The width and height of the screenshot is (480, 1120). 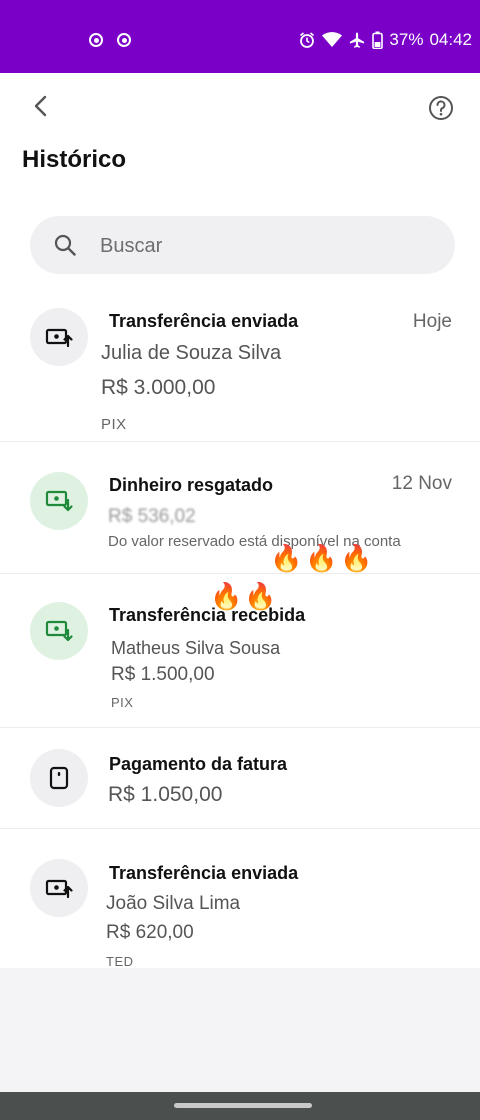 What do you see at coordinates (441, 108) in the screenshot?
I see `help-icon` at bounding box center [441, 108].